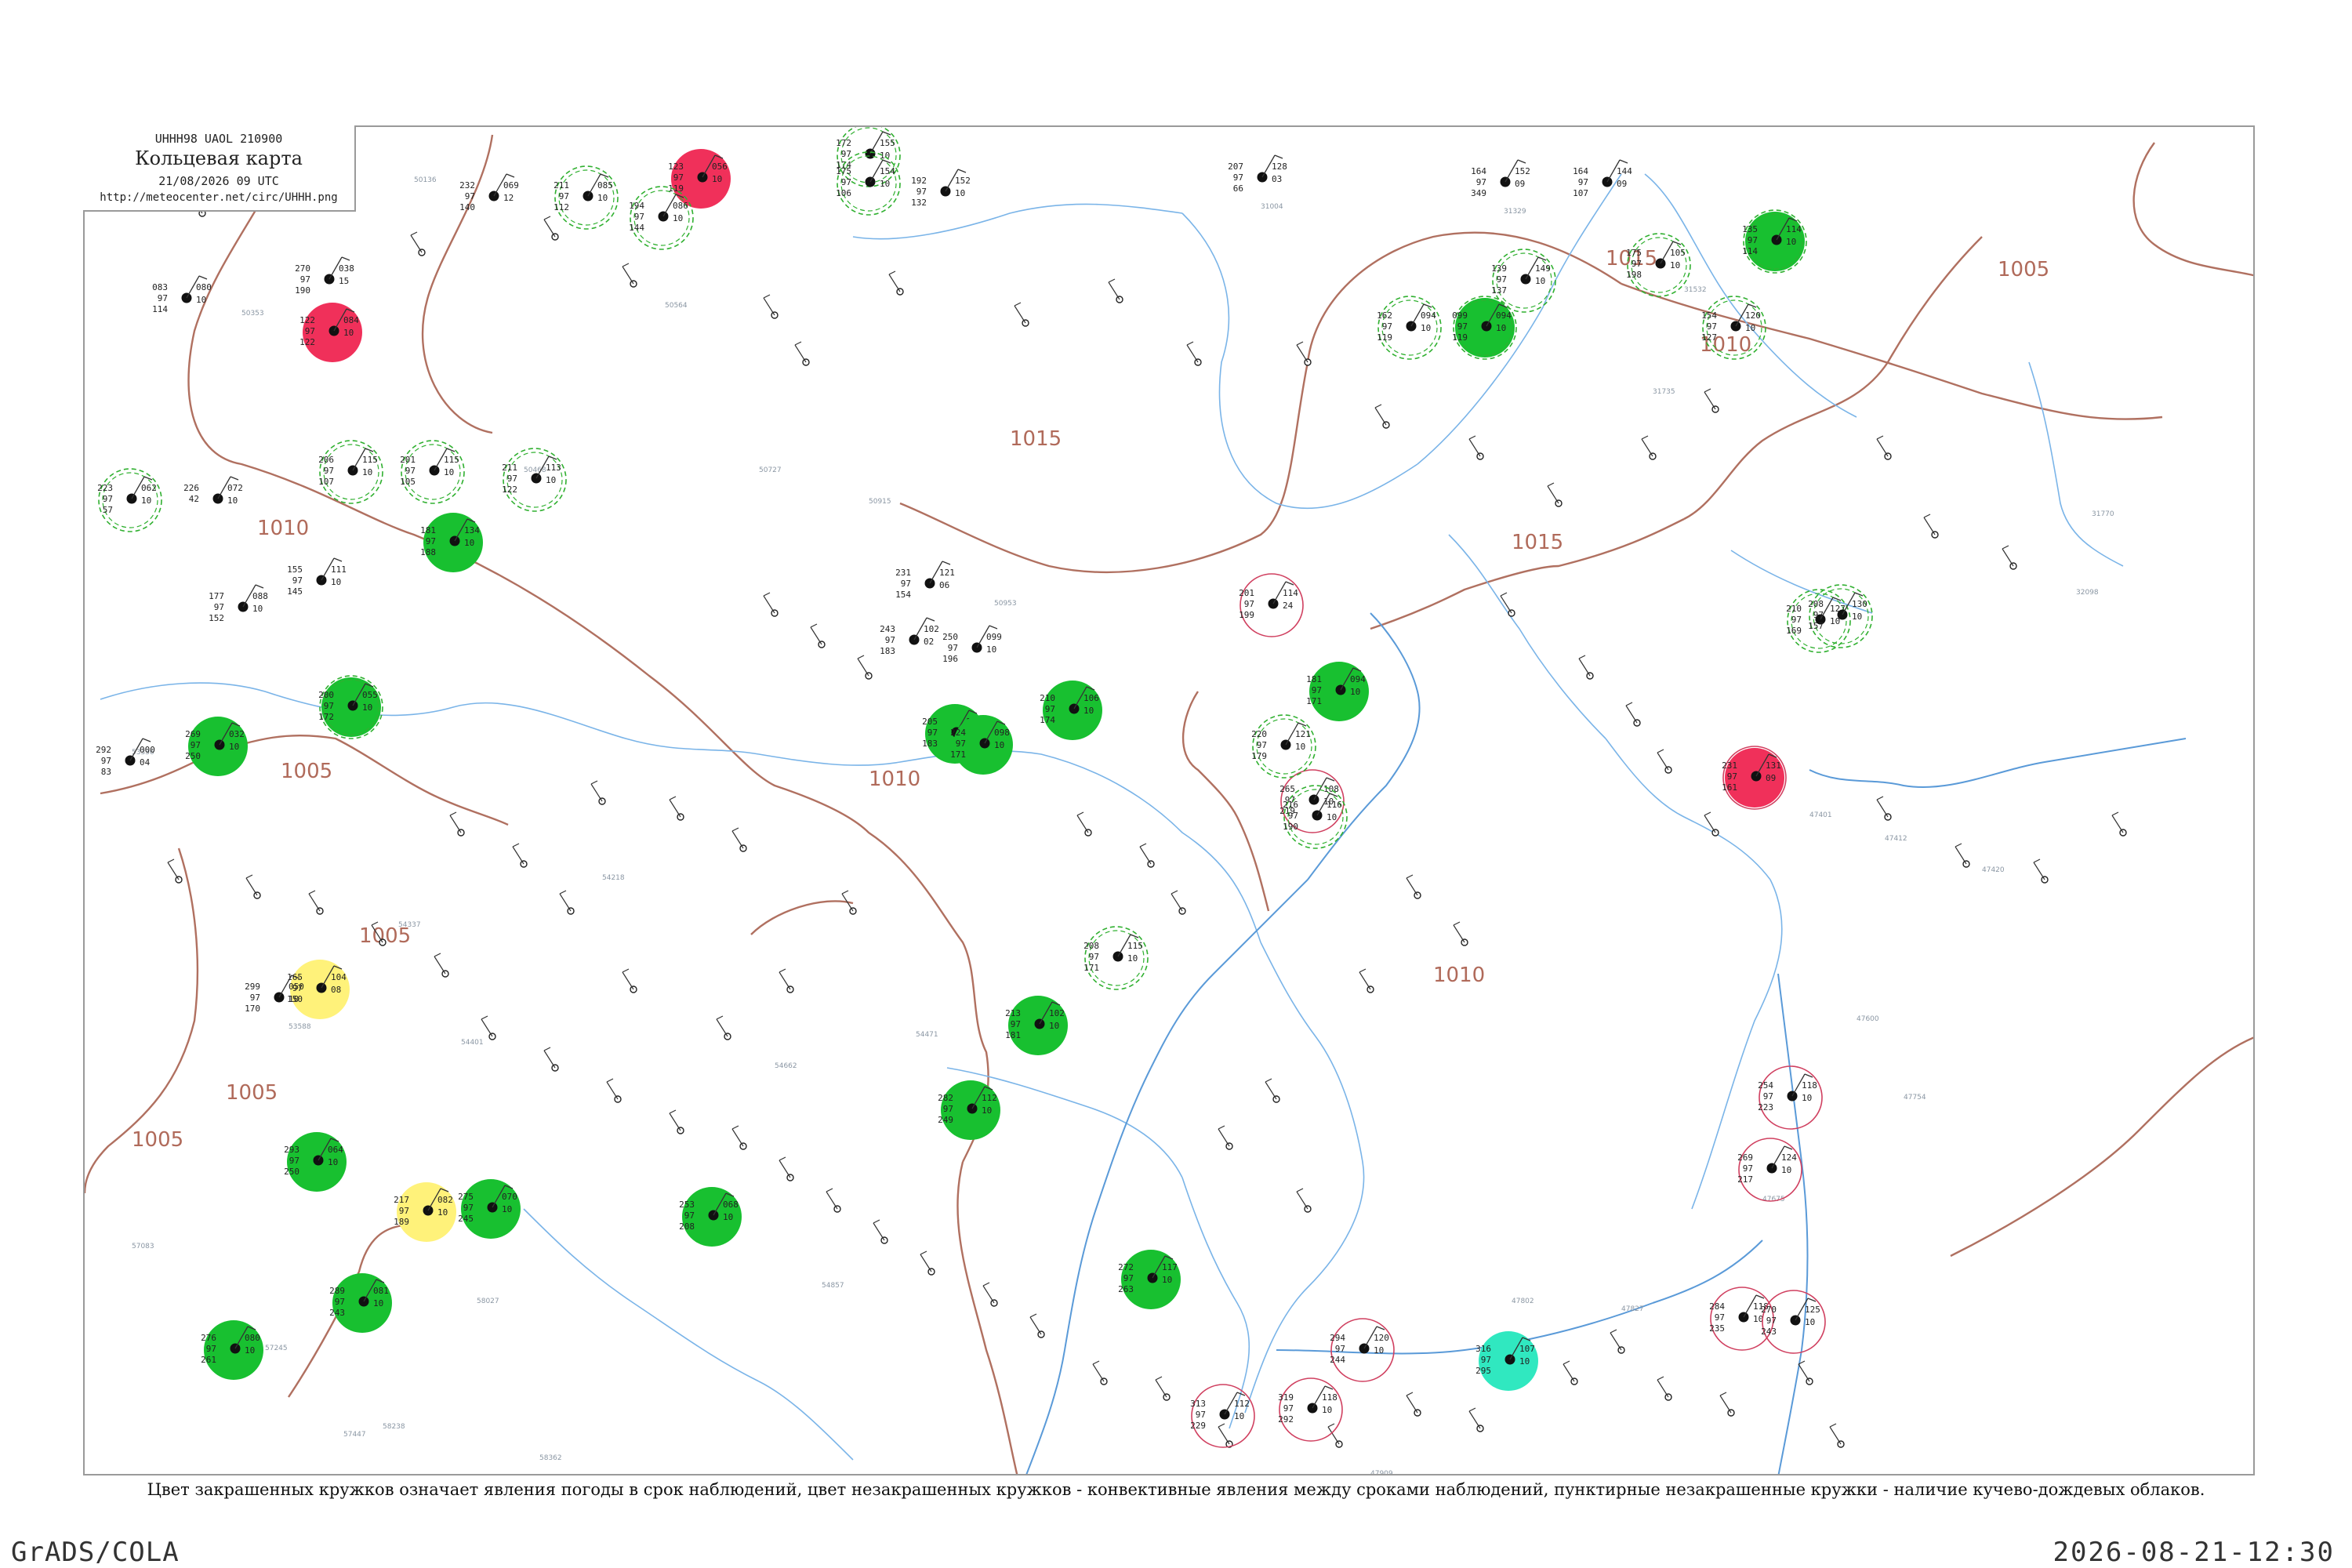  I want to click on station-plot: 17597106 154 10, so click(868, 183).